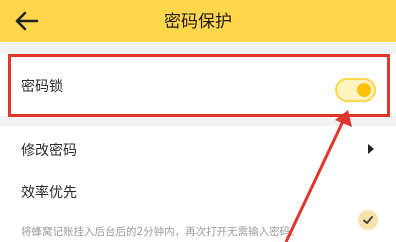 The height and width of the screenshot is (242, 396). I want to click on change-password-label: 修改密码, so click(49, 151).